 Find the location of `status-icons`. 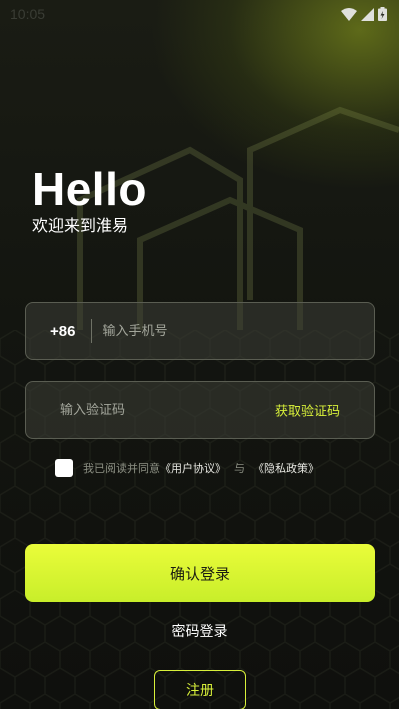

status-icons is located at coordinates (364, 14).